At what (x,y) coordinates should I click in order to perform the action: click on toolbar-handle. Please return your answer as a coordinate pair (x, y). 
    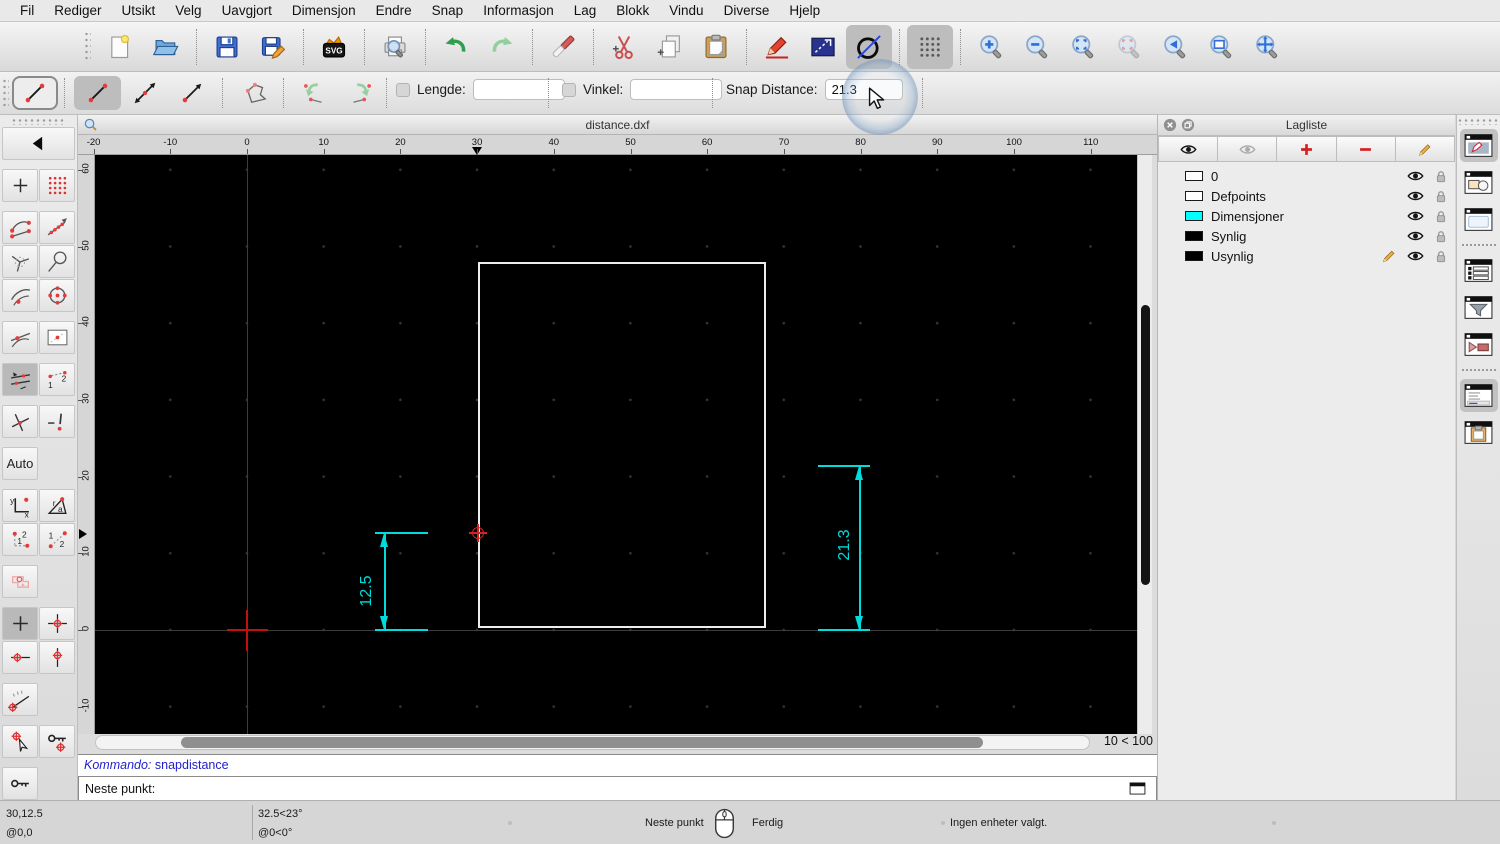
    Looking at the image, I should click on (5, 93).